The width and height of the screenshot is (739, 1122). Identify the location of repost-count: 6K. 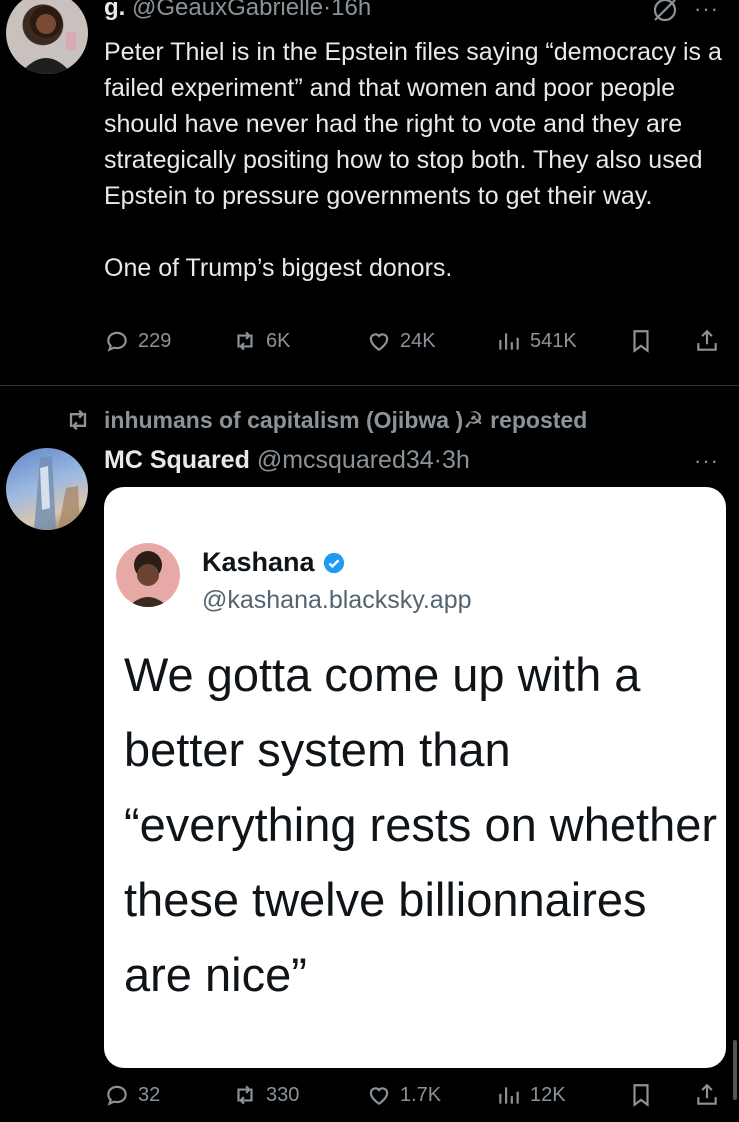
(278, 340).